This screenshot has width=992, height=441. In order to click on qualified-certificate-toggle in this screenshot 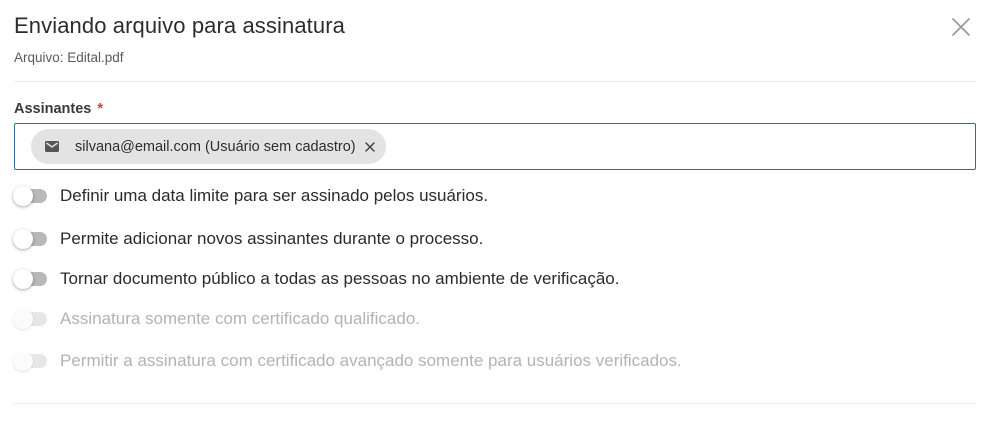, I will do `click(30, 319)`.